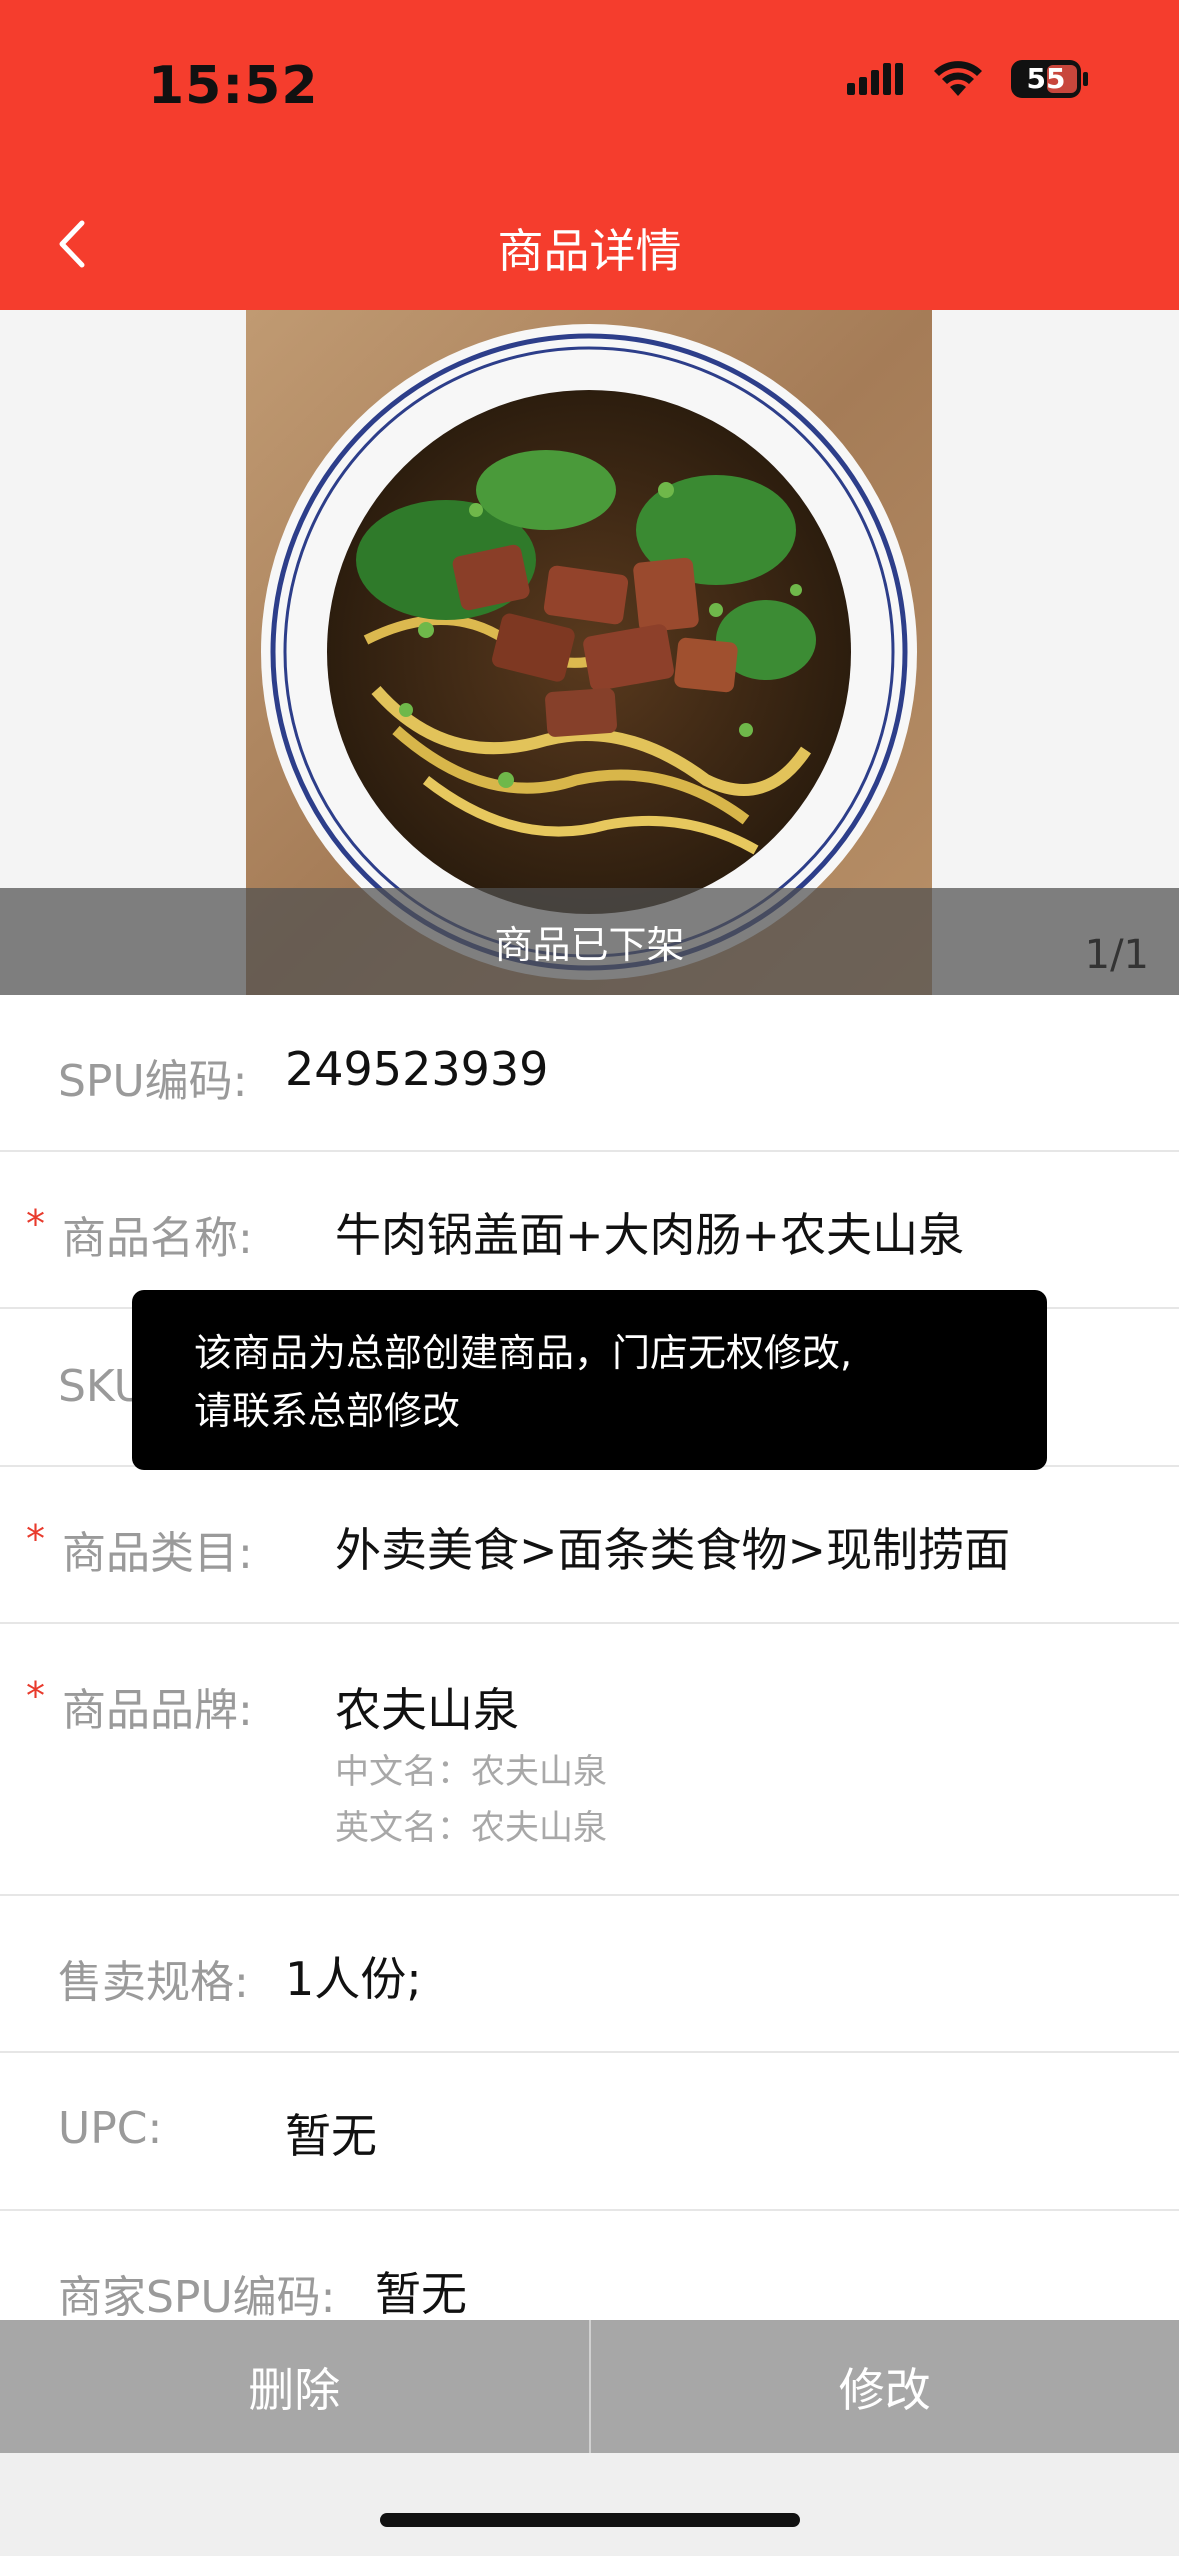  I want to click on home-indicator-area, so click(589, 2504).